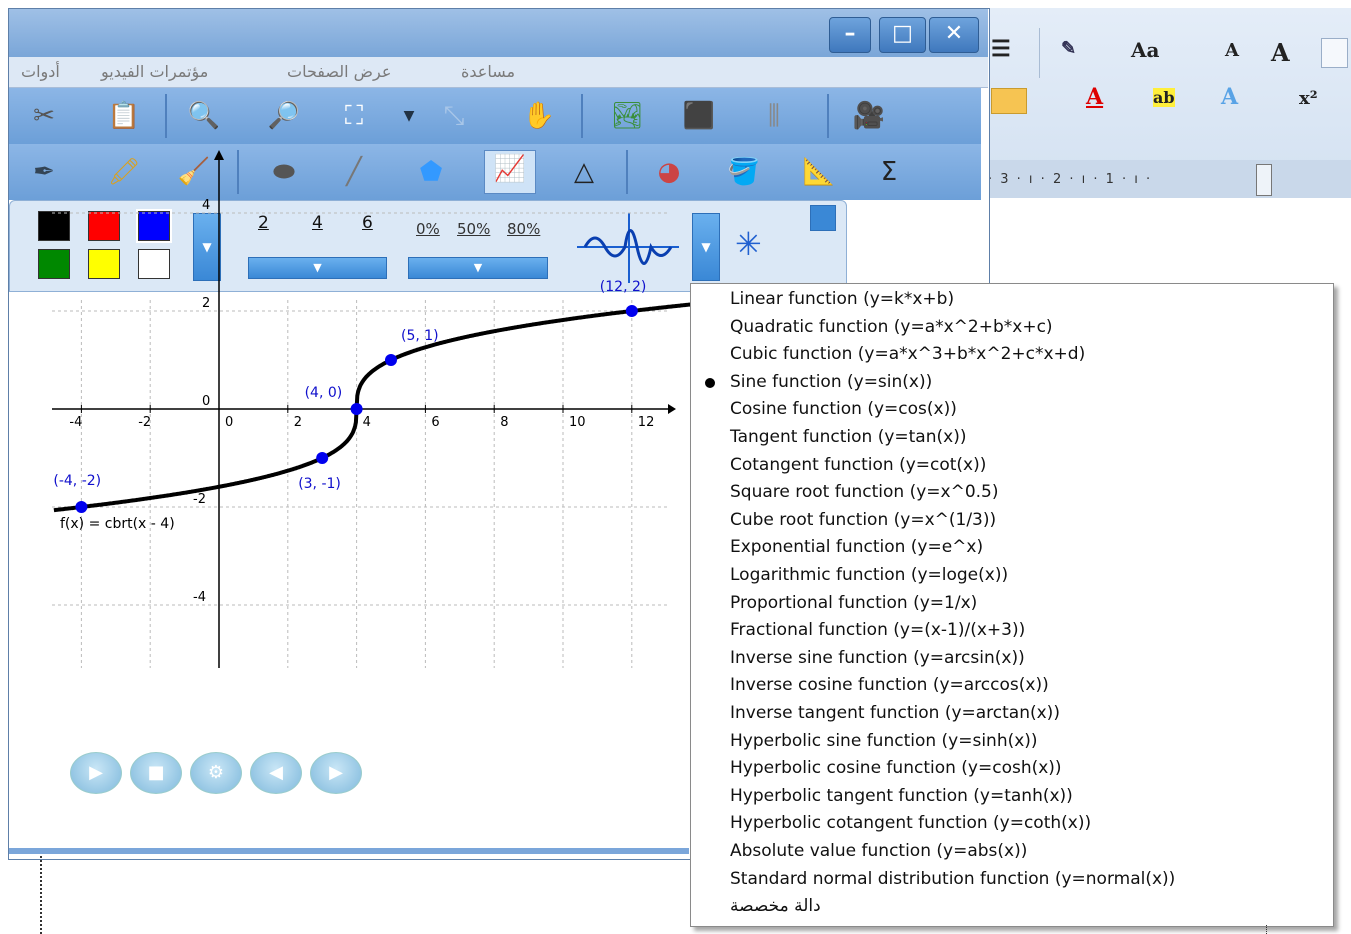 Image resolution: width=1351 pixels, height=934 pixels. I want to click on x-tick-label: 6, so click(435, 422).